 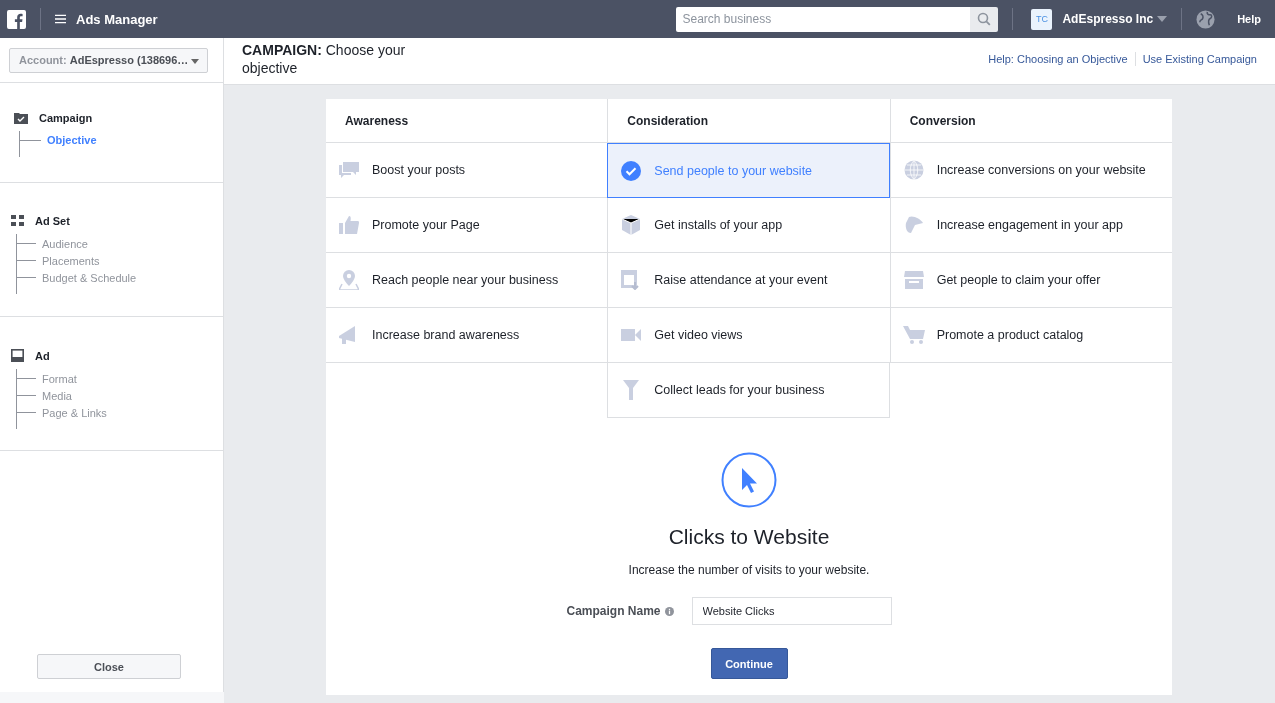 What do you see at coordinates (467, 121) in the screenshot?
I see `column-heading: Awareness` at bounding box center [467, 121].